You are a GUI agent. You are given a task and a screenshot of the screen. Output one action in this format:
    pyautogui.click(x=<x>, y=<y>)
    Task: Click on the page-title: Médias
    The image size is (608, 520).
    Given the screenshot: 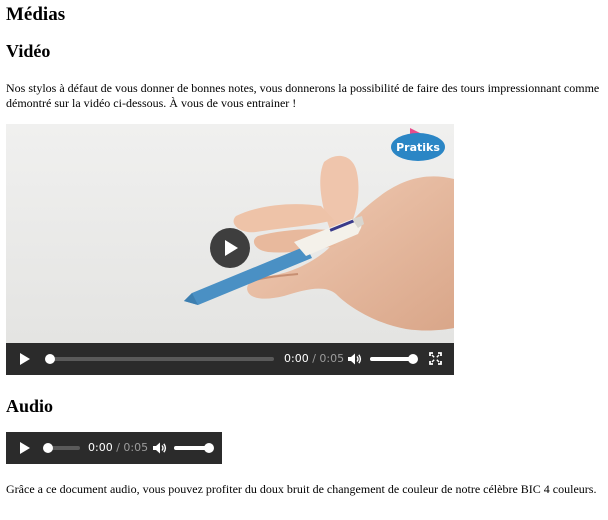 What is the action you would take?
    pyautogui.click(x=36, y=14)
    